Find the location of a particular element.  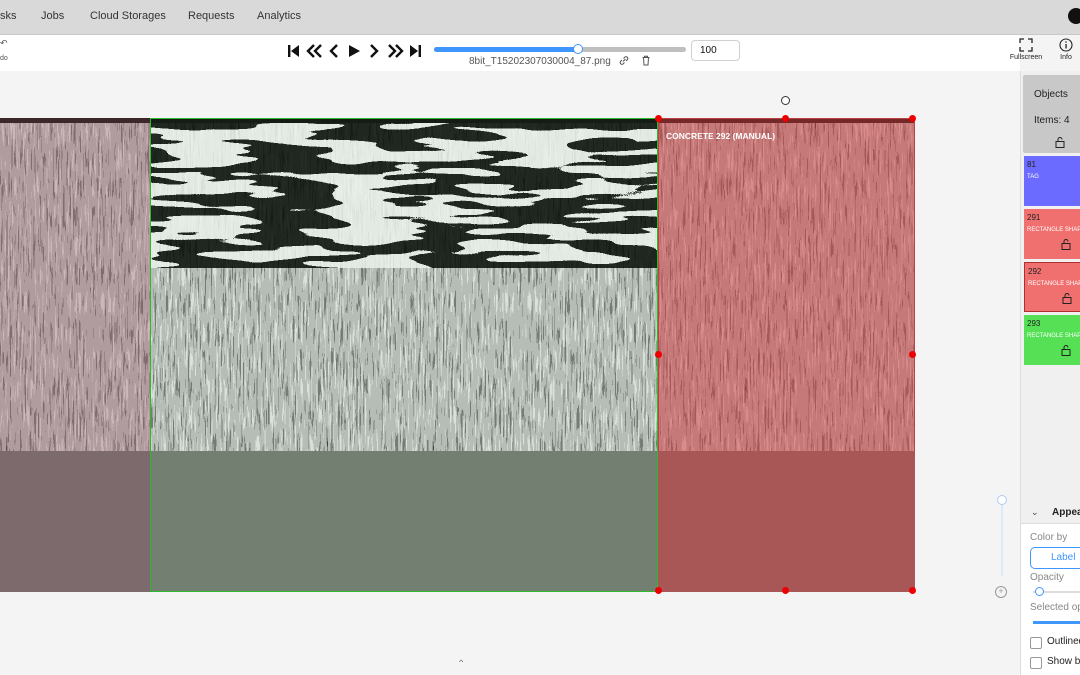

frame-slider-fill is located at coordinates (506, 49).